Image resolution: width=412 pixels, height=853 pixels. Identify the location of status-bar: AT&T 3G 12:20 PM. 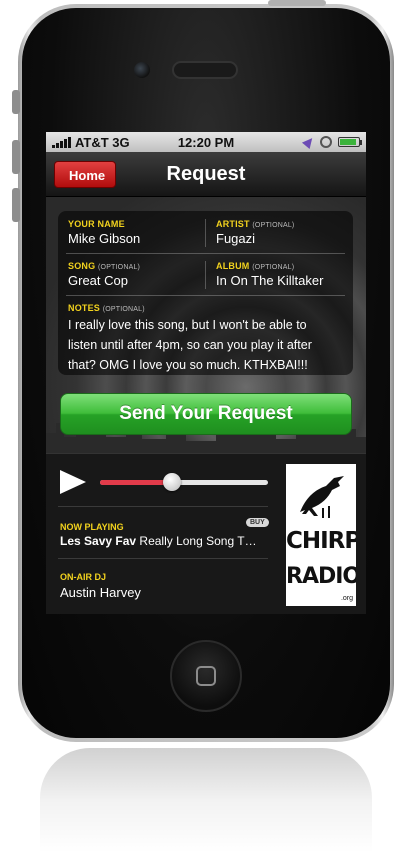
(206, 142).